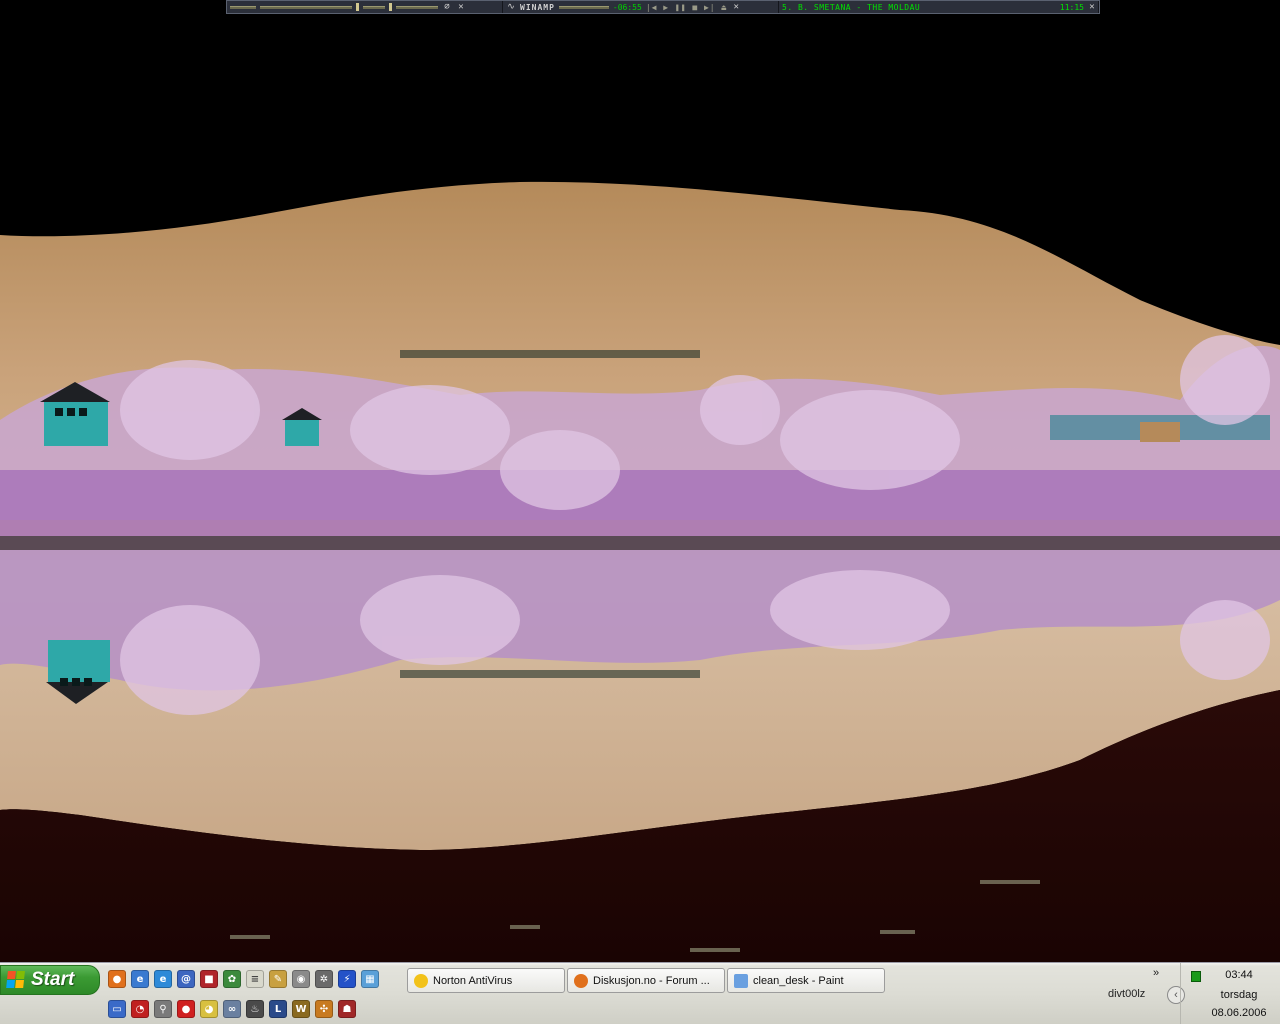  I want to click on winamp-playlist: 5. B. SMETANA - THE MOLDAU 11:15, so click(939, 7).